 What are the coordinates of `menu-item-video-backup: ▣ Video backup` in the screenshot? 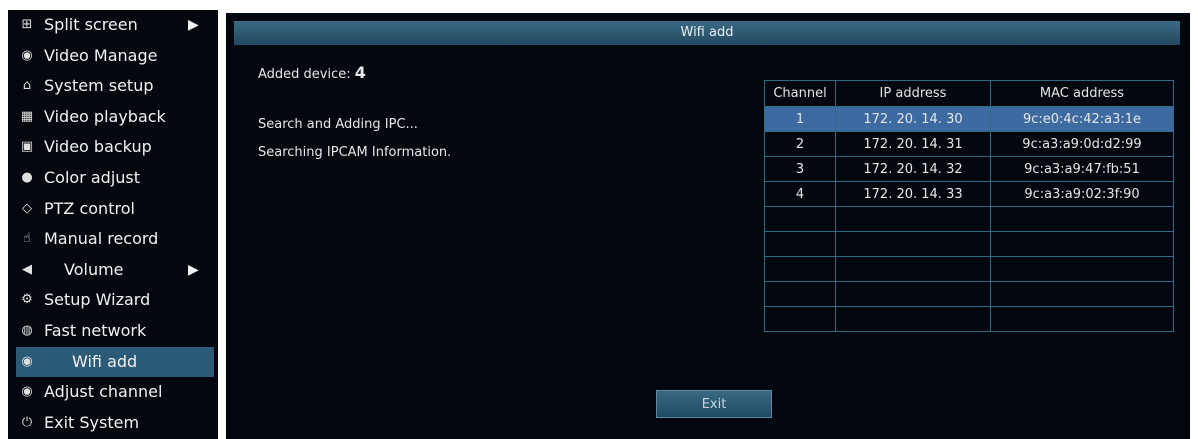 It's located at (113, 147).